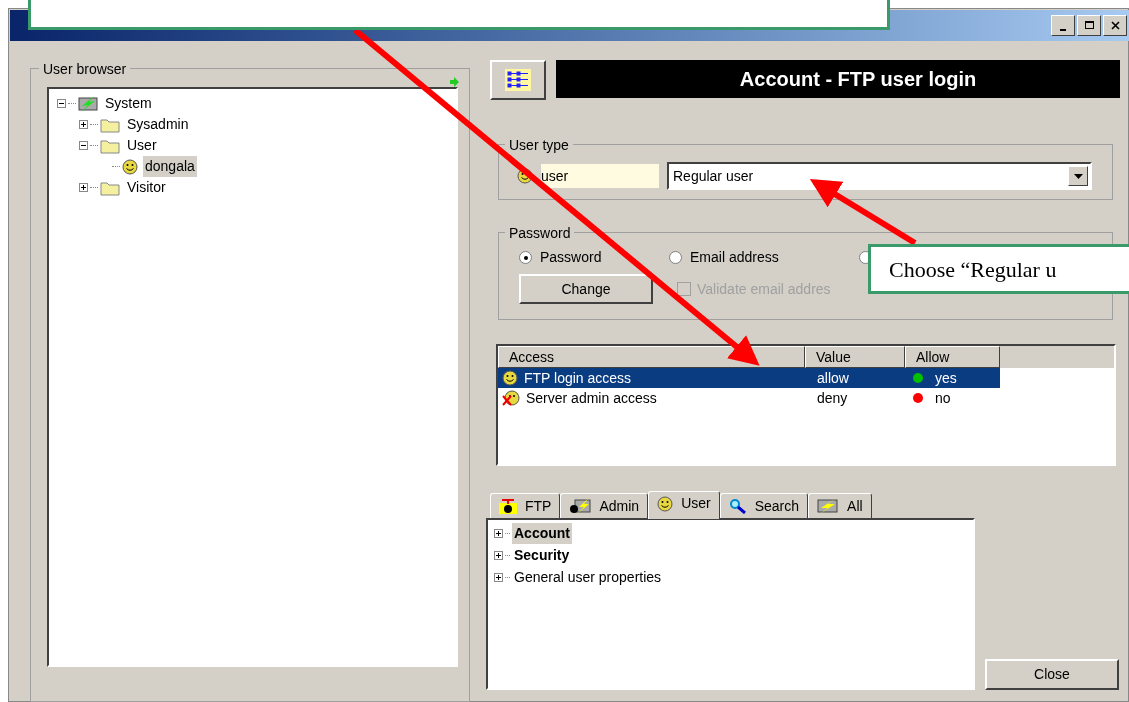  I want to click on user-type-field: user, so click(600, 176).